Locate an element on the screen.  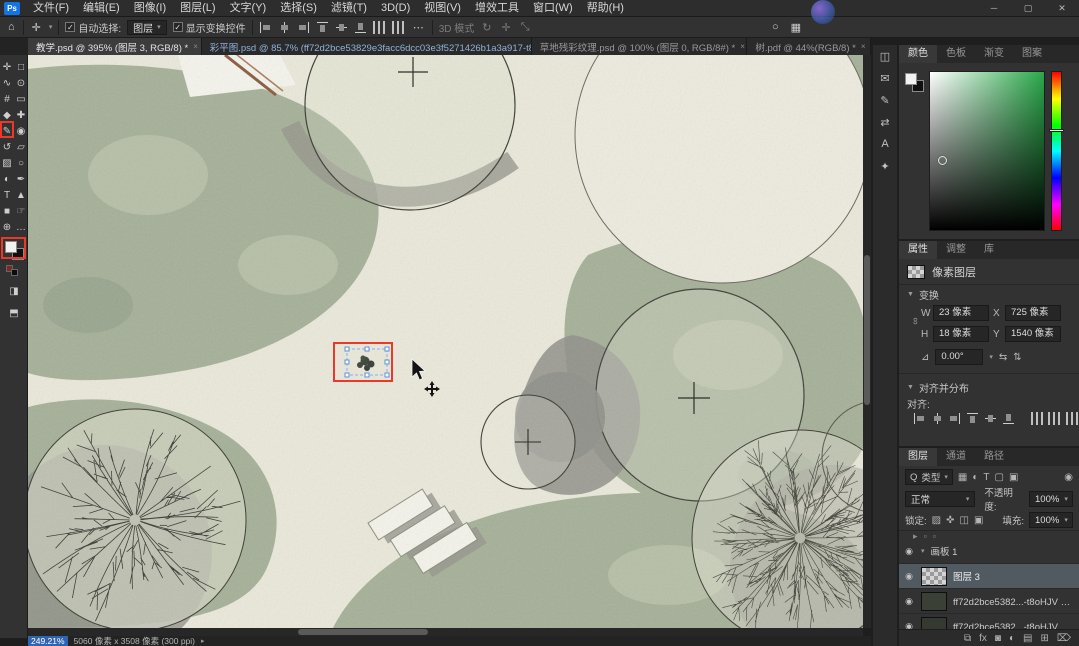
tab-swatches: 色板 is located at coordinates (956, 54).